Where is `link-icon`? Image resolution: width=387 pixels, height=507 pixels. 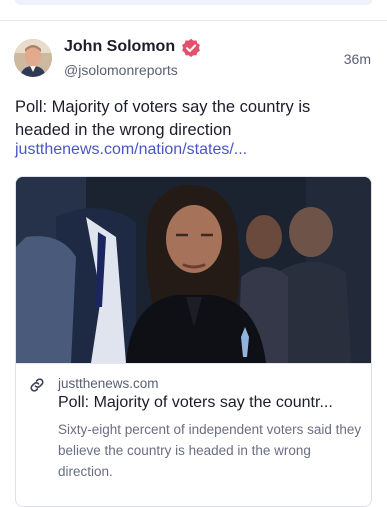 link-icon is located at coordinates (37, 385).